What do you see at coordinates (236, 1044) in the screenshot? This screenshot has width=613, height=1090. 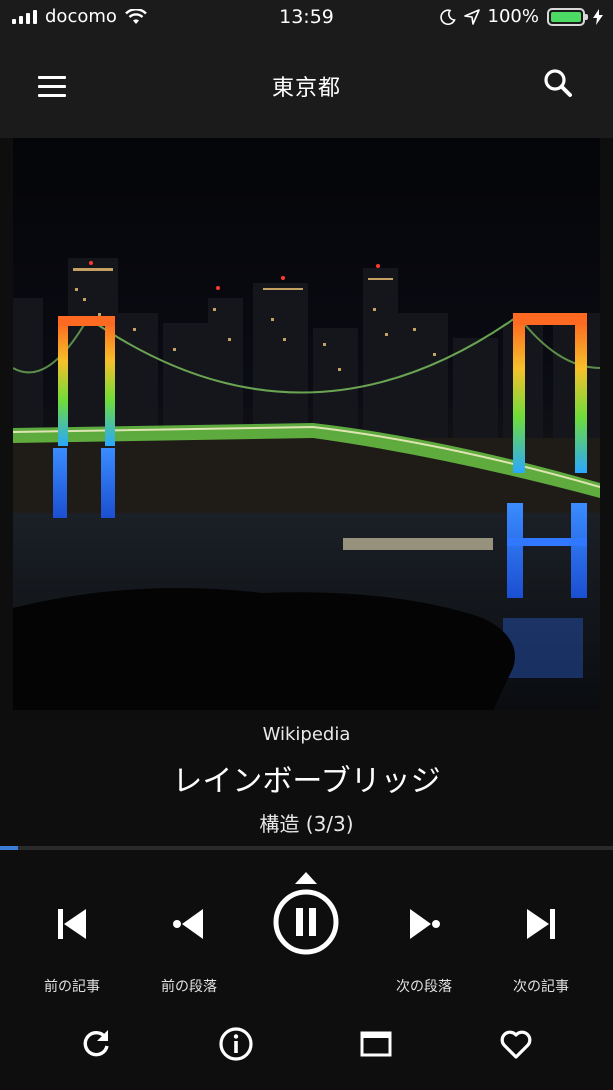 I see `info-icon` at bounding box center [236, 1044].